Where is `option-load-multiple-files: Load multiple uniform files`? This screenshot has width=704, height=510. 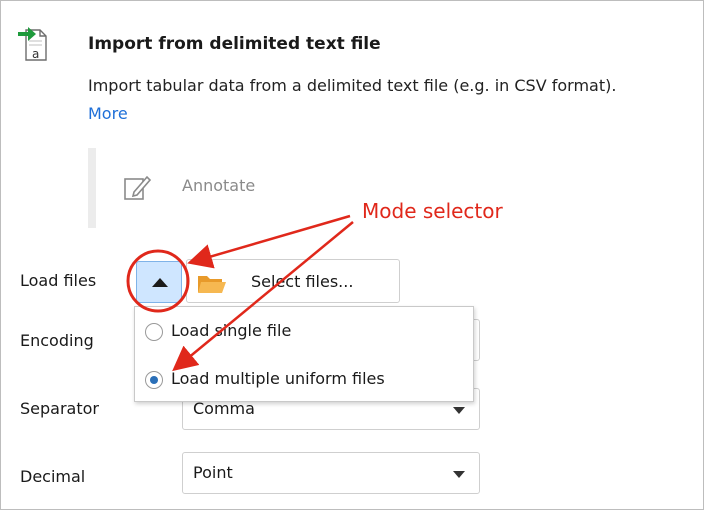 option-load-multiple-files: Load multiple uniform files is located at coordinates (305, 381).